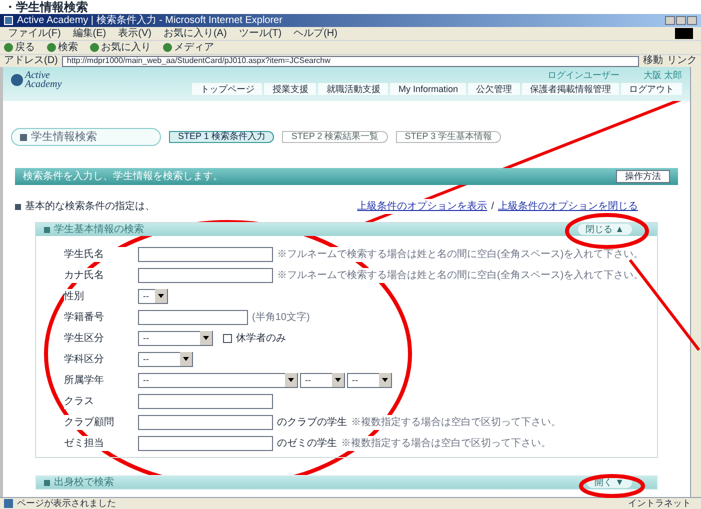 This screenshot has height=509, width=701. I want to click on menu-item: ファイル(F), so click(34, 33).